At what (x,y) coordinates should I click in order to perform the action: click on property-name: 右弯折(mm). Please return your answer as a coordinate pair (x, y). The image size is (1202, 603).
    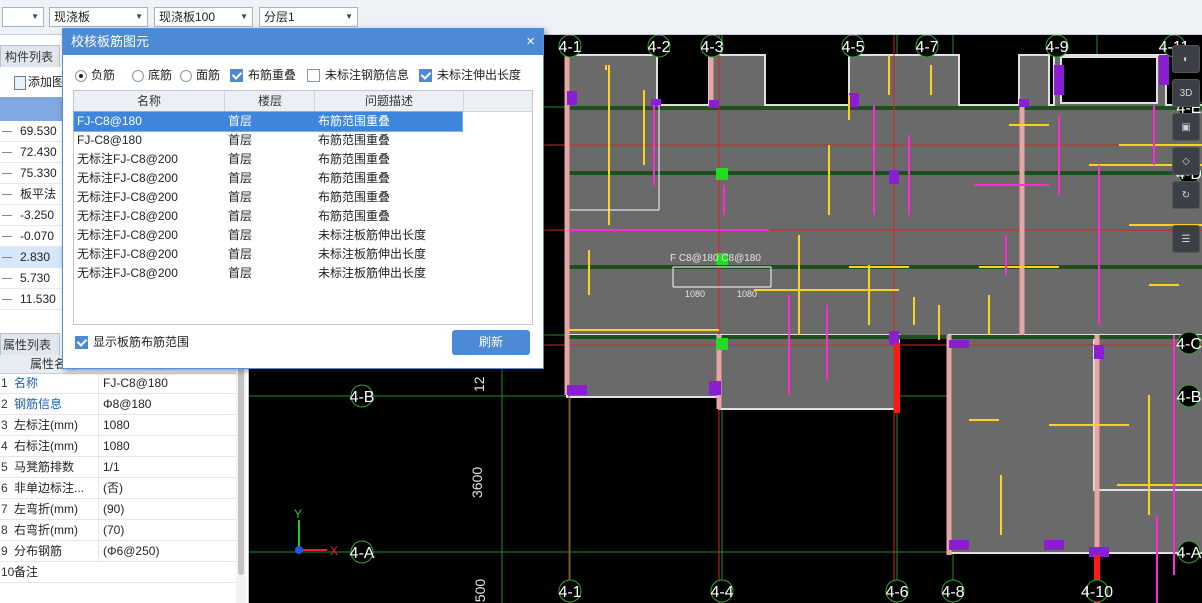
    Looking at the image, I should click on (46, 530).